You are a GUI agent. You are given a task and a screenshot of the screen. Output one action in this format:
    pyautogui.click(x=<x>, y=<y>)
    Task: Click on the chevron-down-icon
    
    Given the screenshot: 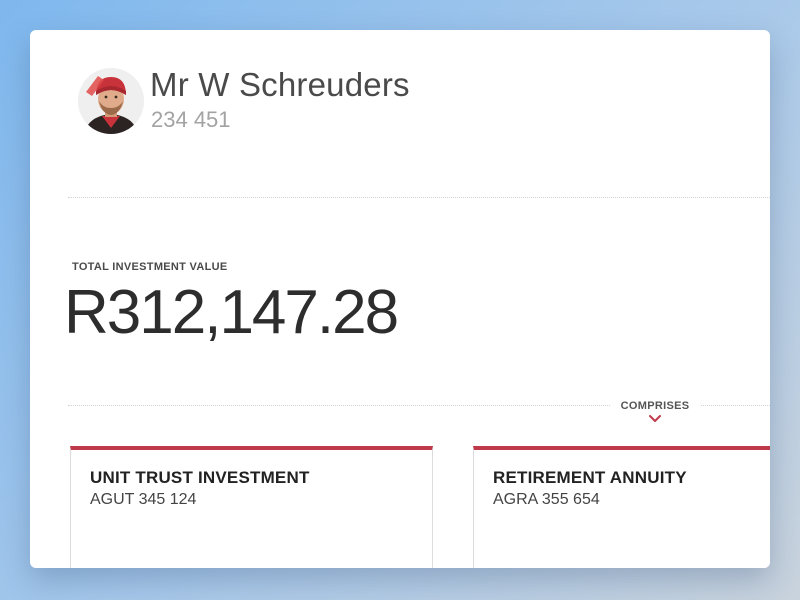 What is the action you would take?
    pyautogui.click(x=655, y=418)
    